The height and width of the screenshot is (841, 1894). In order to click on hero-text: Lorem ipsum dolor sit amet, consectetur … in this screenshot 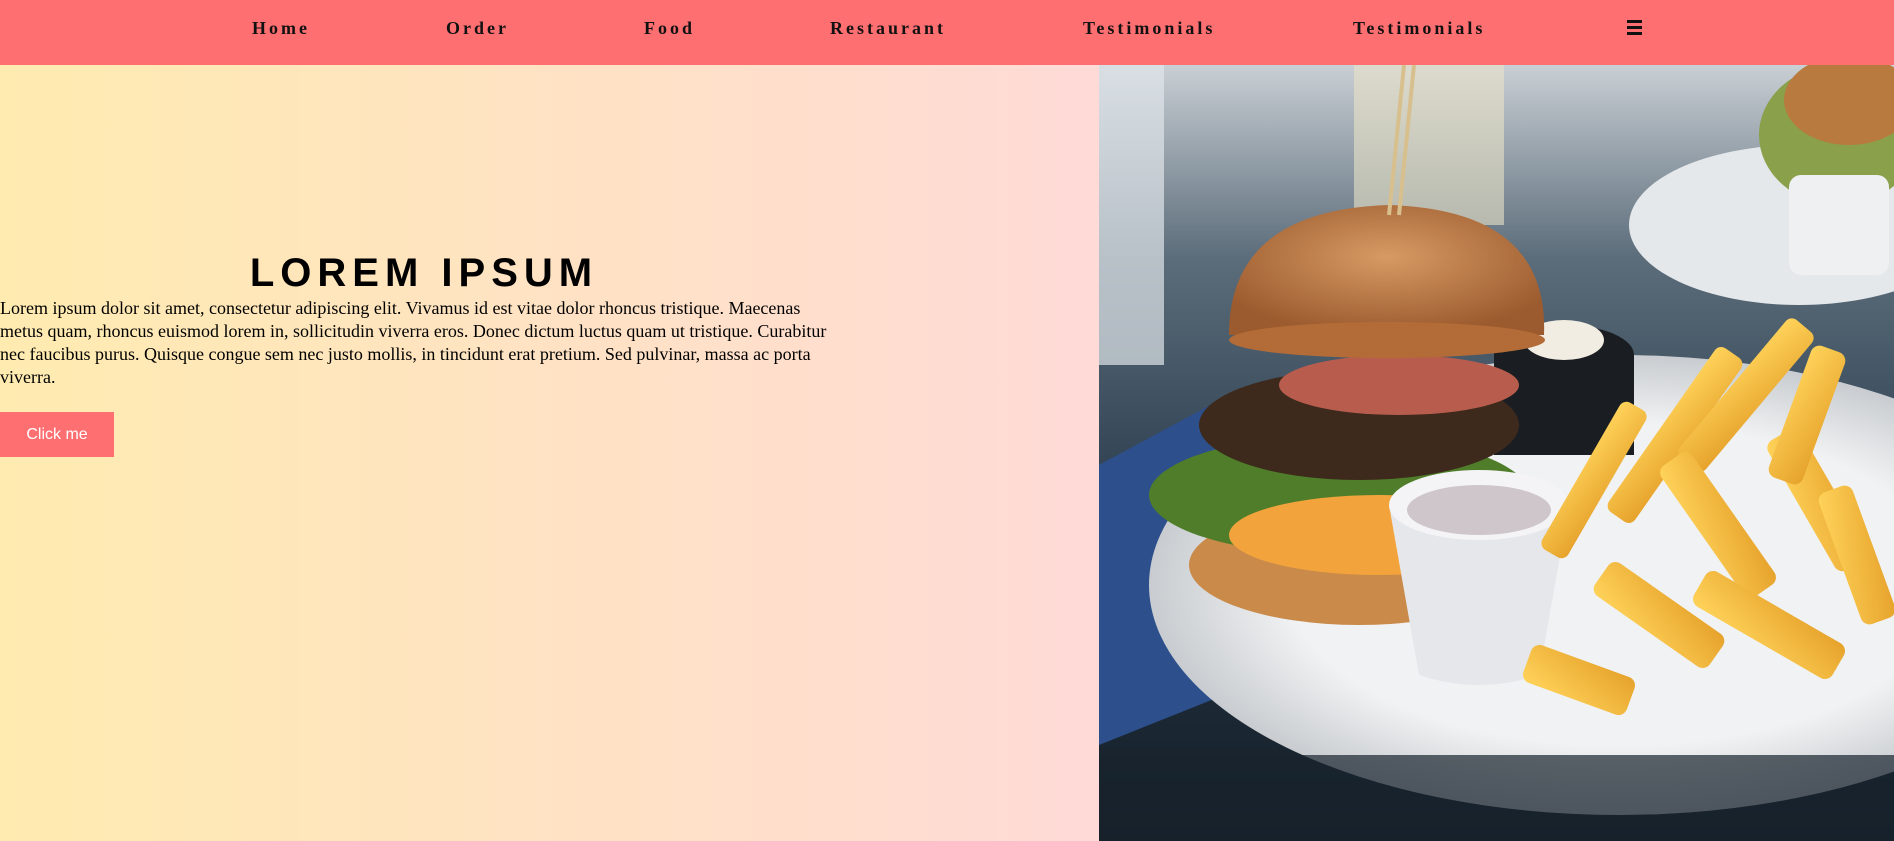, I will do `click(413, 342)`.